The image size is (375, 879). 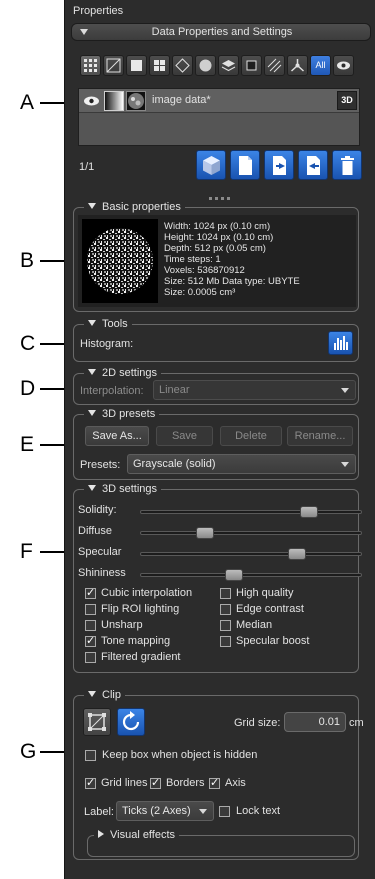 I want to click on volume-preview, so click(x=120, y=261).